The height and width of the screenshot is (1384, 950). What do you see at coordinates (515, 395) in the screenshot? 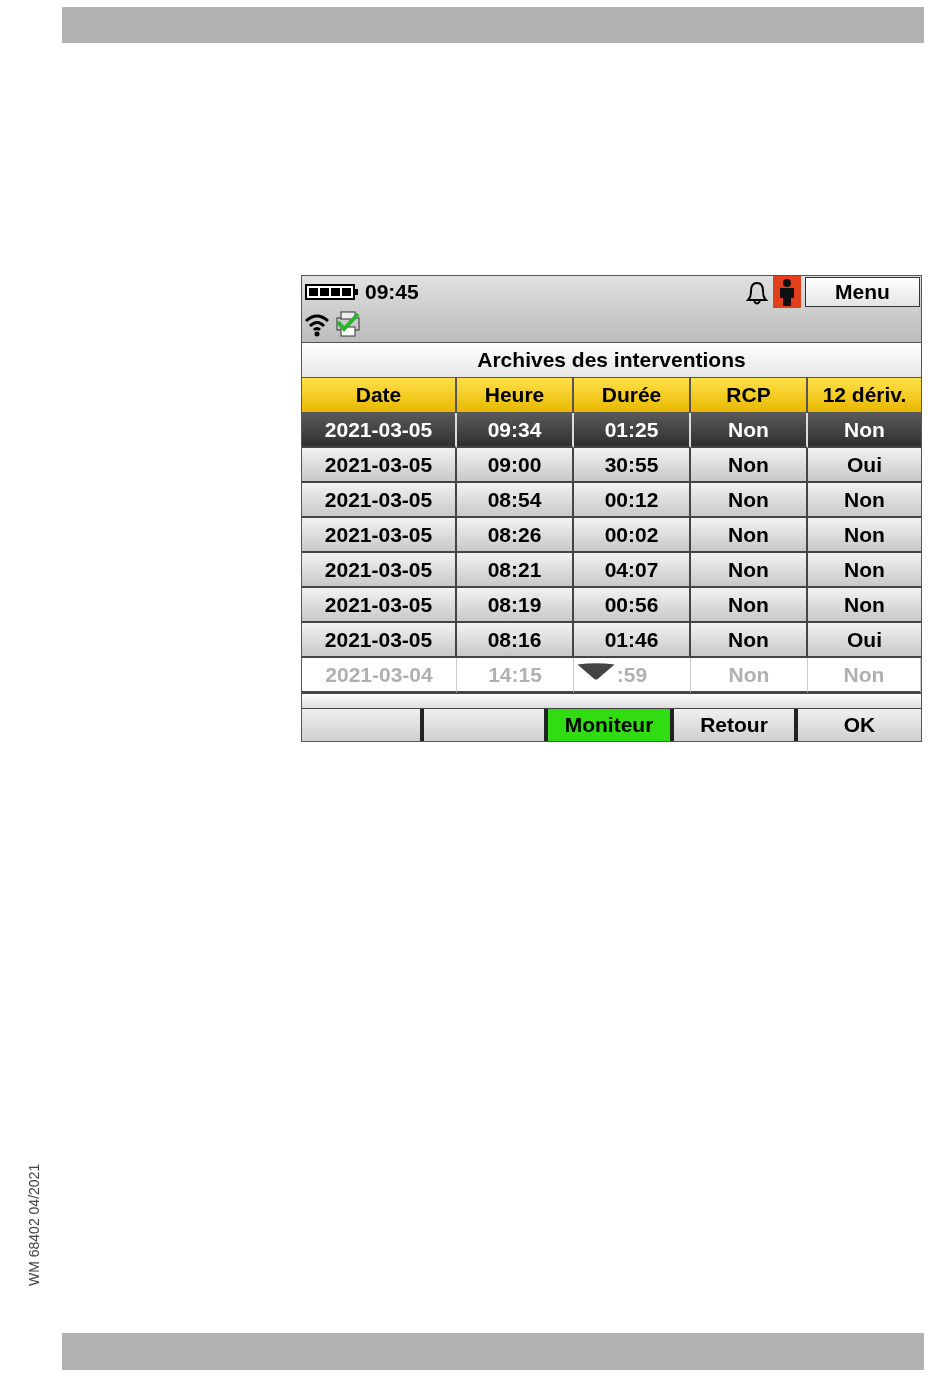
I see `column-header: Heure` at bounding box center [515, 395].